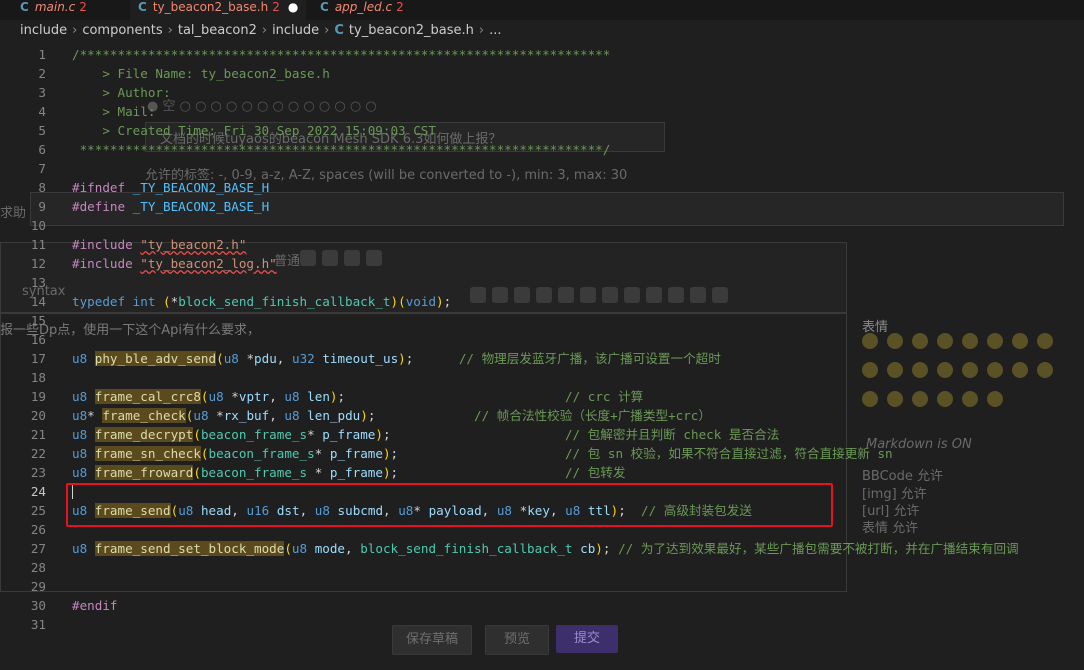 The image size is (1084, 670). I want to click on line-number: 15, so click(38, 320).